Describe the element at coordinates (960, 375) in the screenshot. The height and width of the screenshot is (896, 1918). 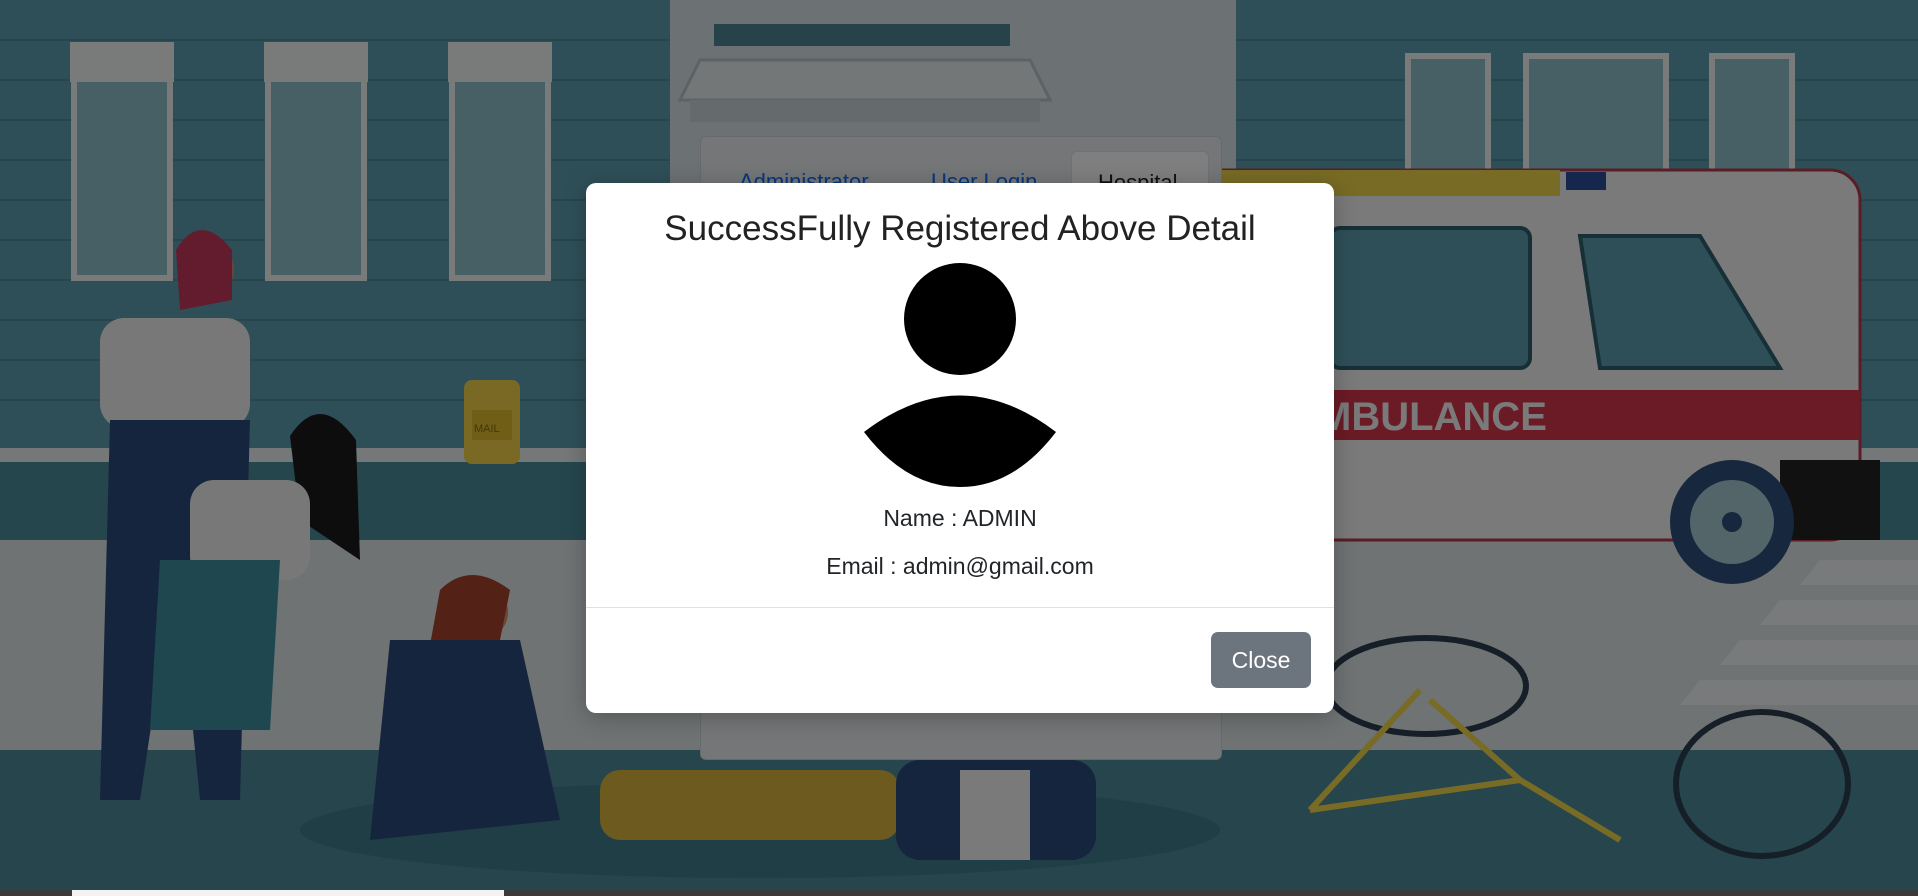
I see `user-avatar-icon` at that location.